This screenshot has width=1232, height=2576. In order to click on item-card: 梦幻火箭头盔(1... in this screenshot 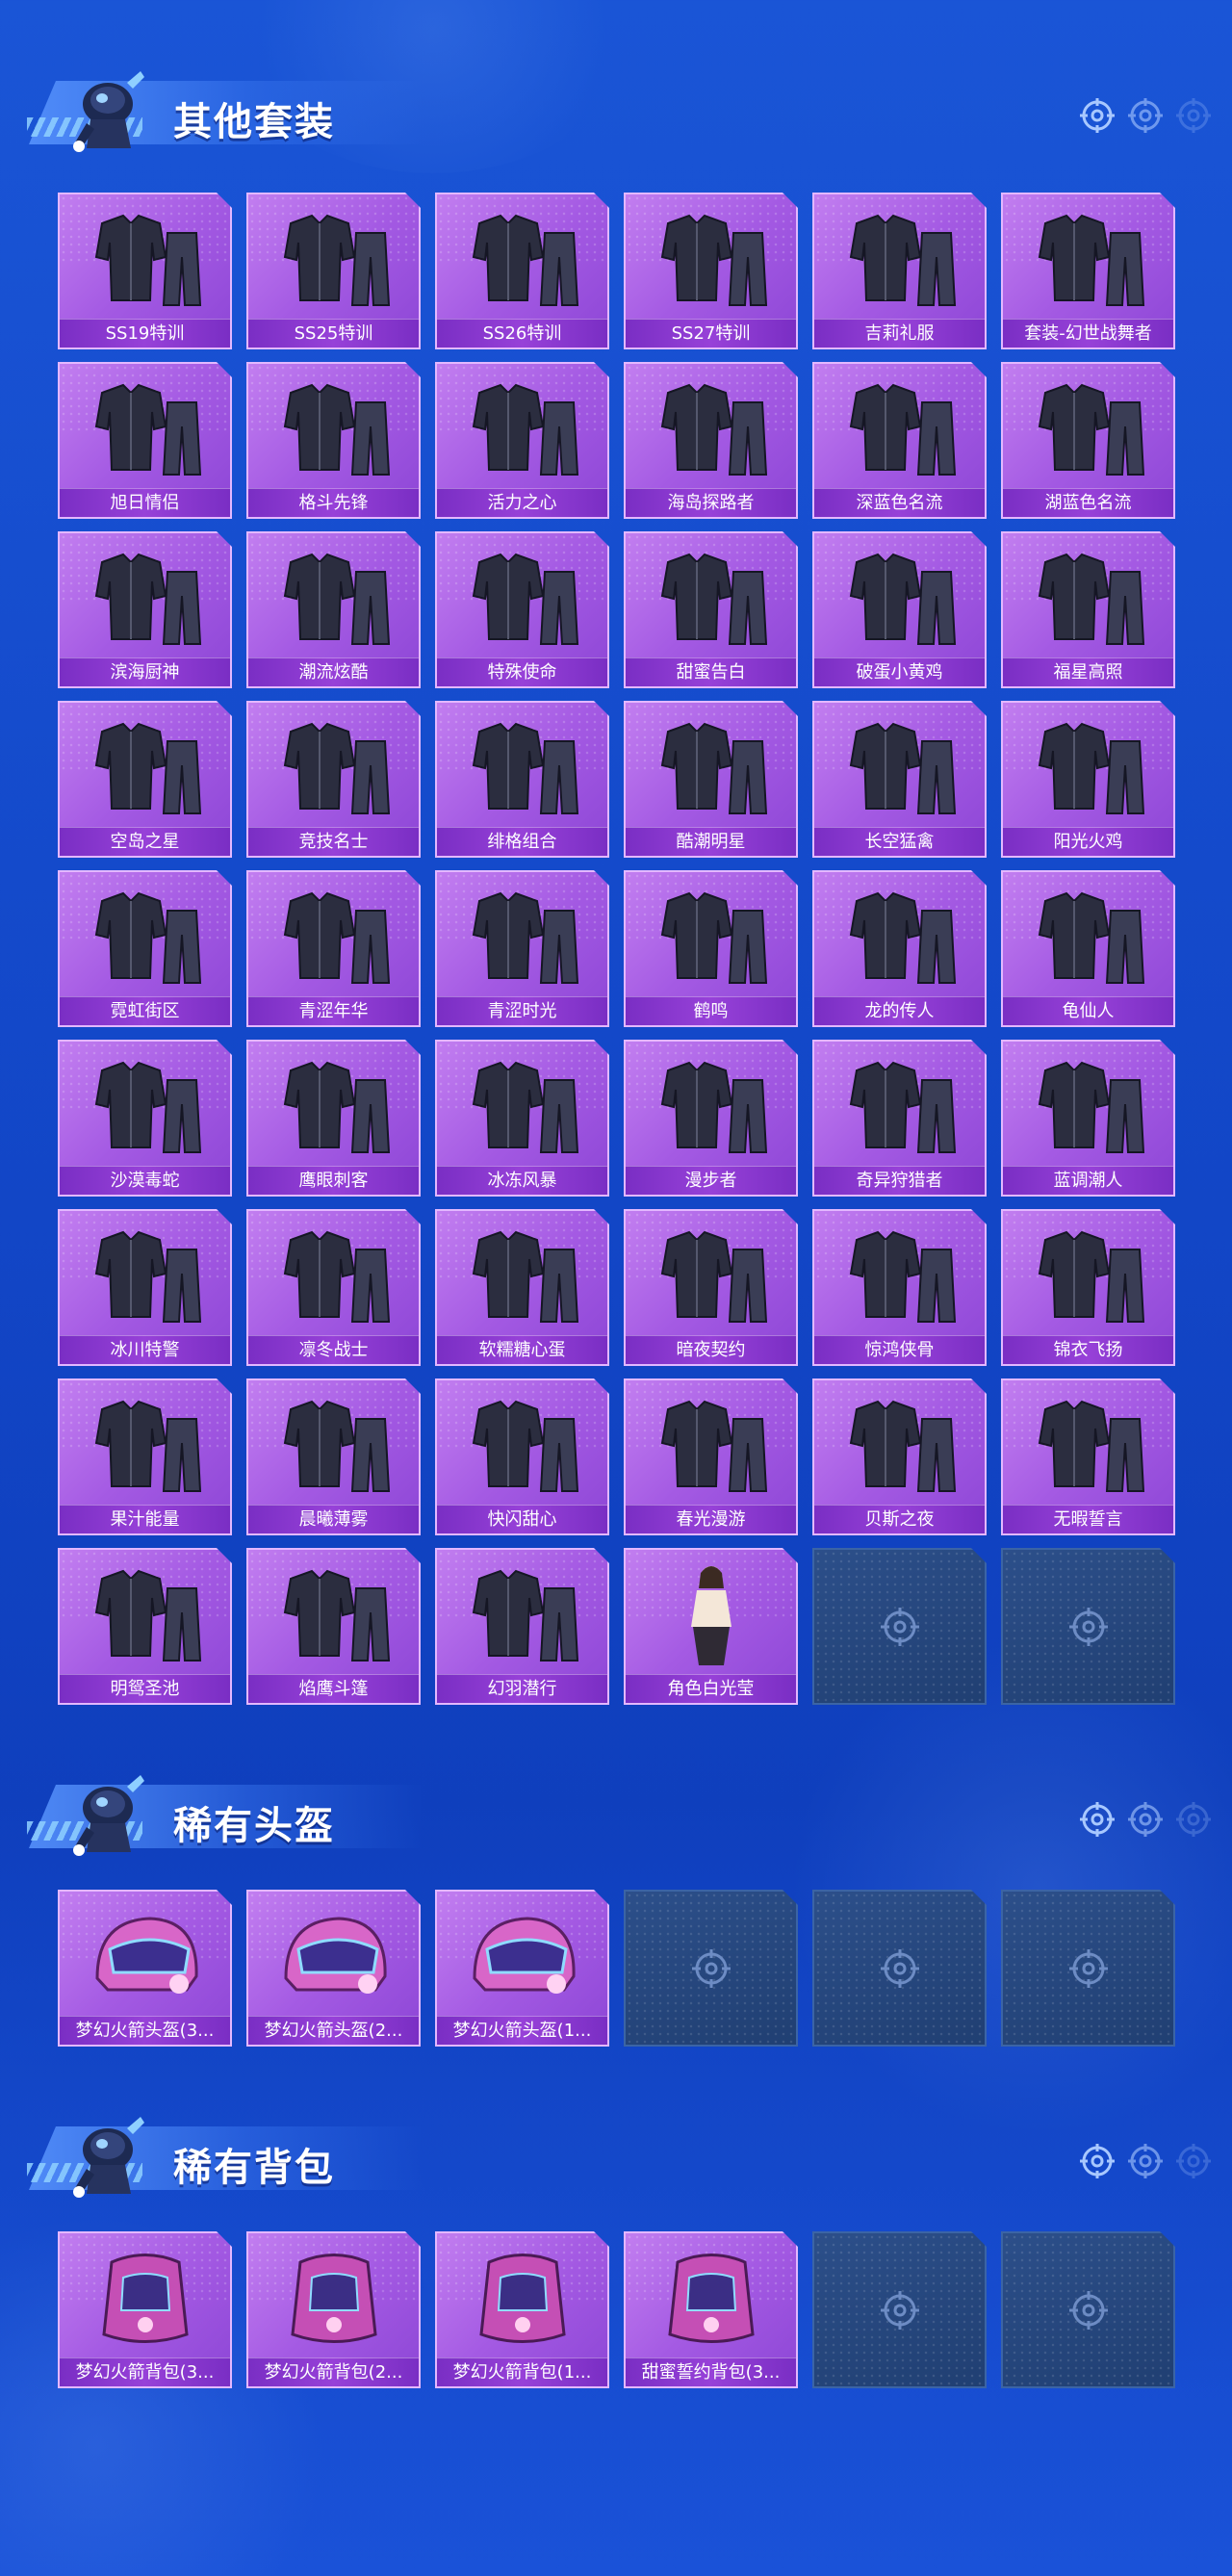, I will do `click(522, 1969)`.